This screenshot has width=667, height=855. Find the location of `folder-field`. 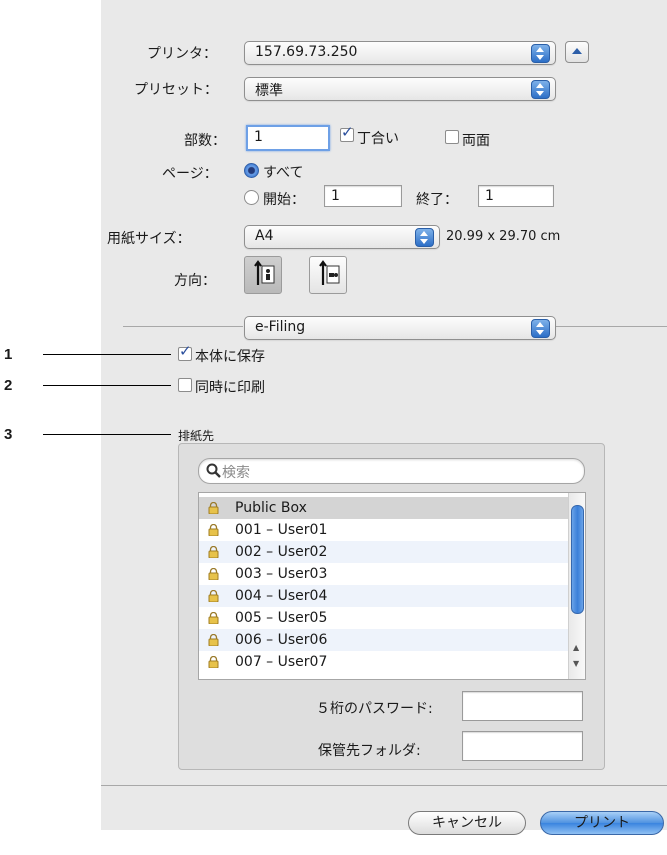

folder-field is located at coordinates (522, 746).